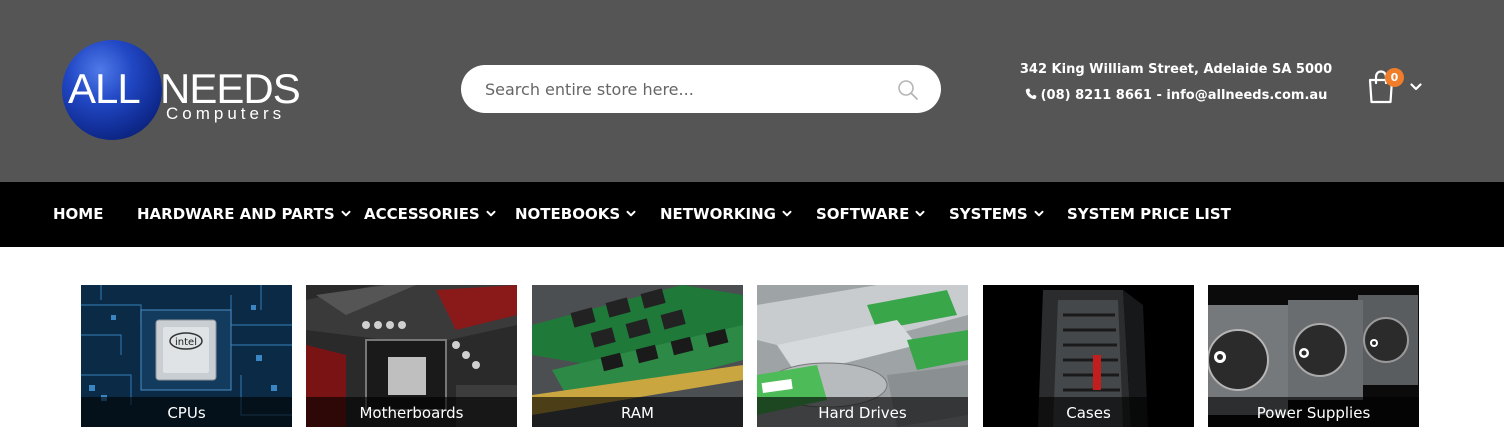 The height and width of the screenshot is (447, 1504). I want to click on category-label: Hard Drives, so click(862, 412).